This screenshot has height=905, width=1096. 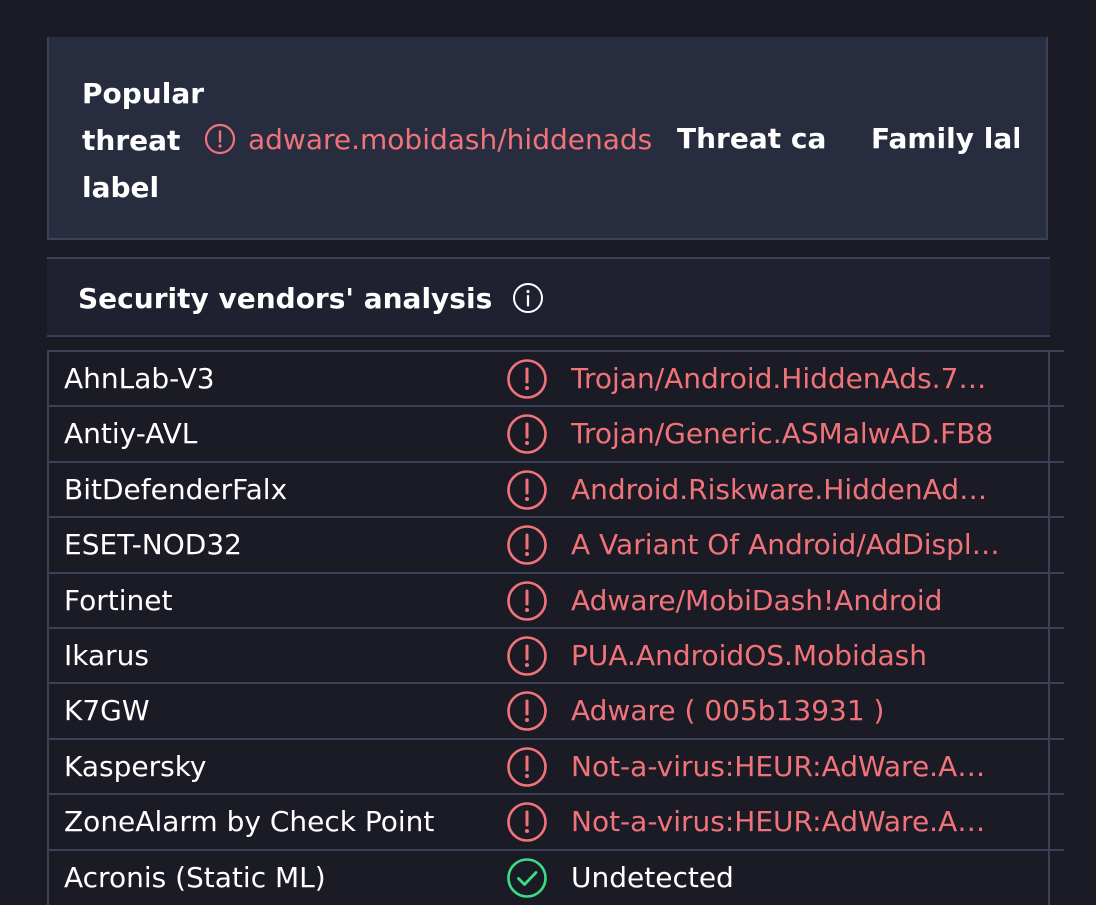 I want to click on vendor-result: Android.Riskware.HiddenAds.LV, so click(x=786, y=489).